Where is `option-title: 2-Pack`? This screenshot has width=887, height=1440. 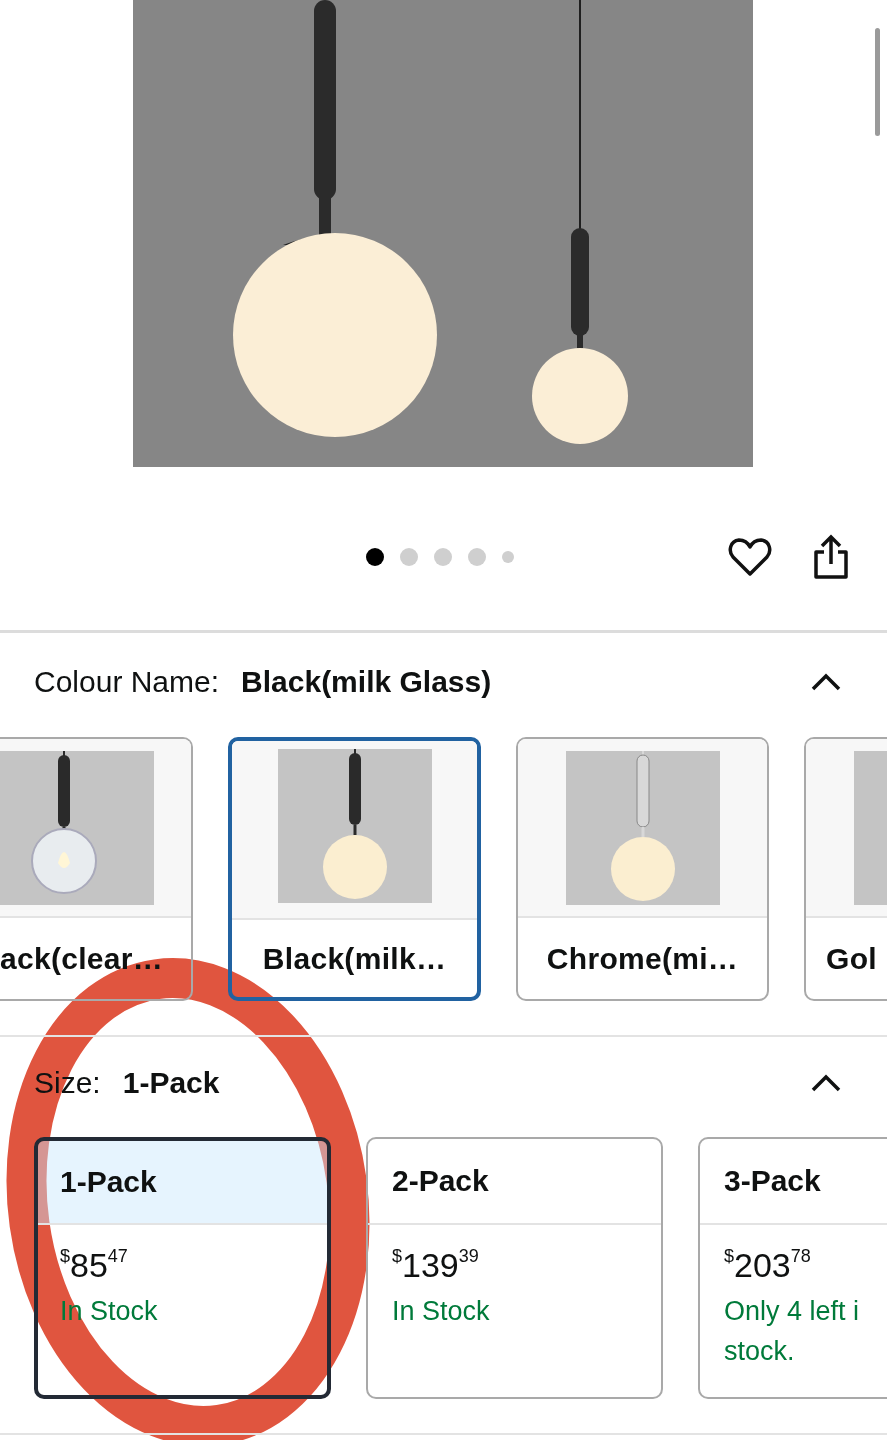 option-title: 2-Pack is located at coordinates (514, 1182).